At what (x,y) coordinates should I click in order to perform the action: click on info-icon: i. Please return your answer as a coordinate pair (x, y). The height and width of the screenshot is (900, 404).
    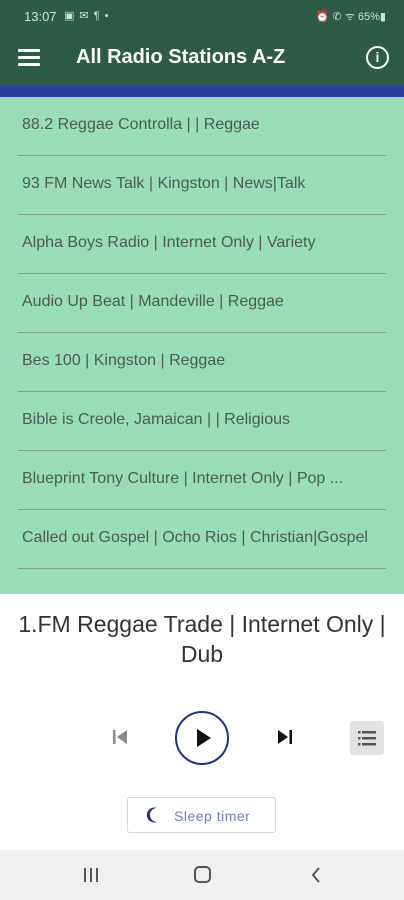
    Looking at the image, I should click on (377, 57).